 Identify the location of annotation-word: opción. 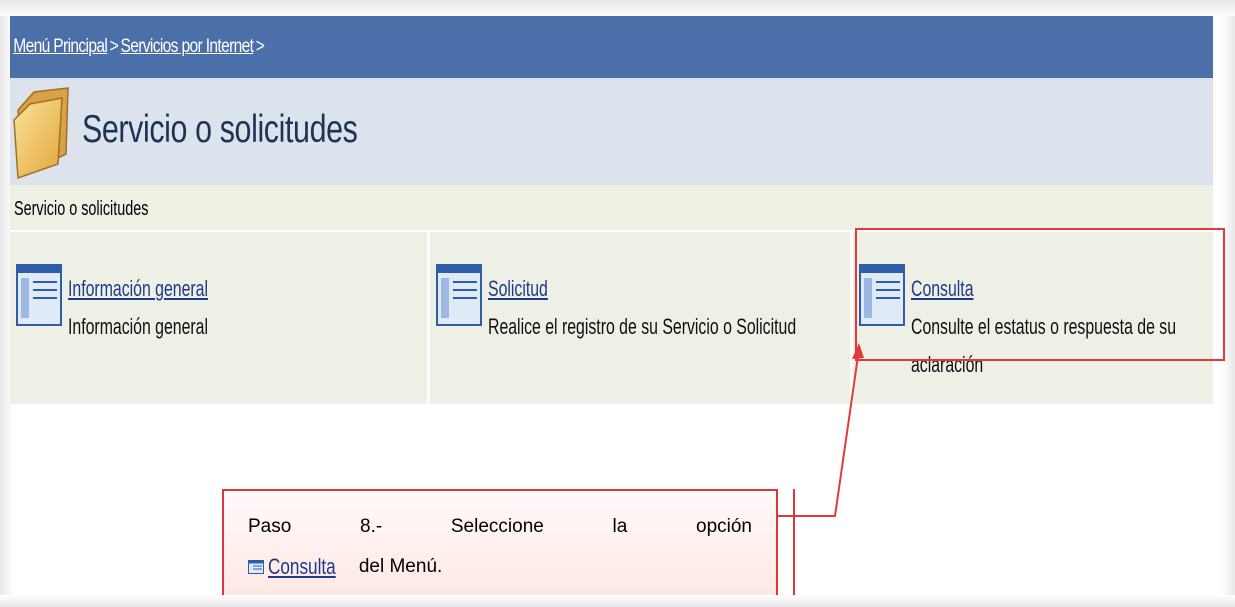
(724, 526).